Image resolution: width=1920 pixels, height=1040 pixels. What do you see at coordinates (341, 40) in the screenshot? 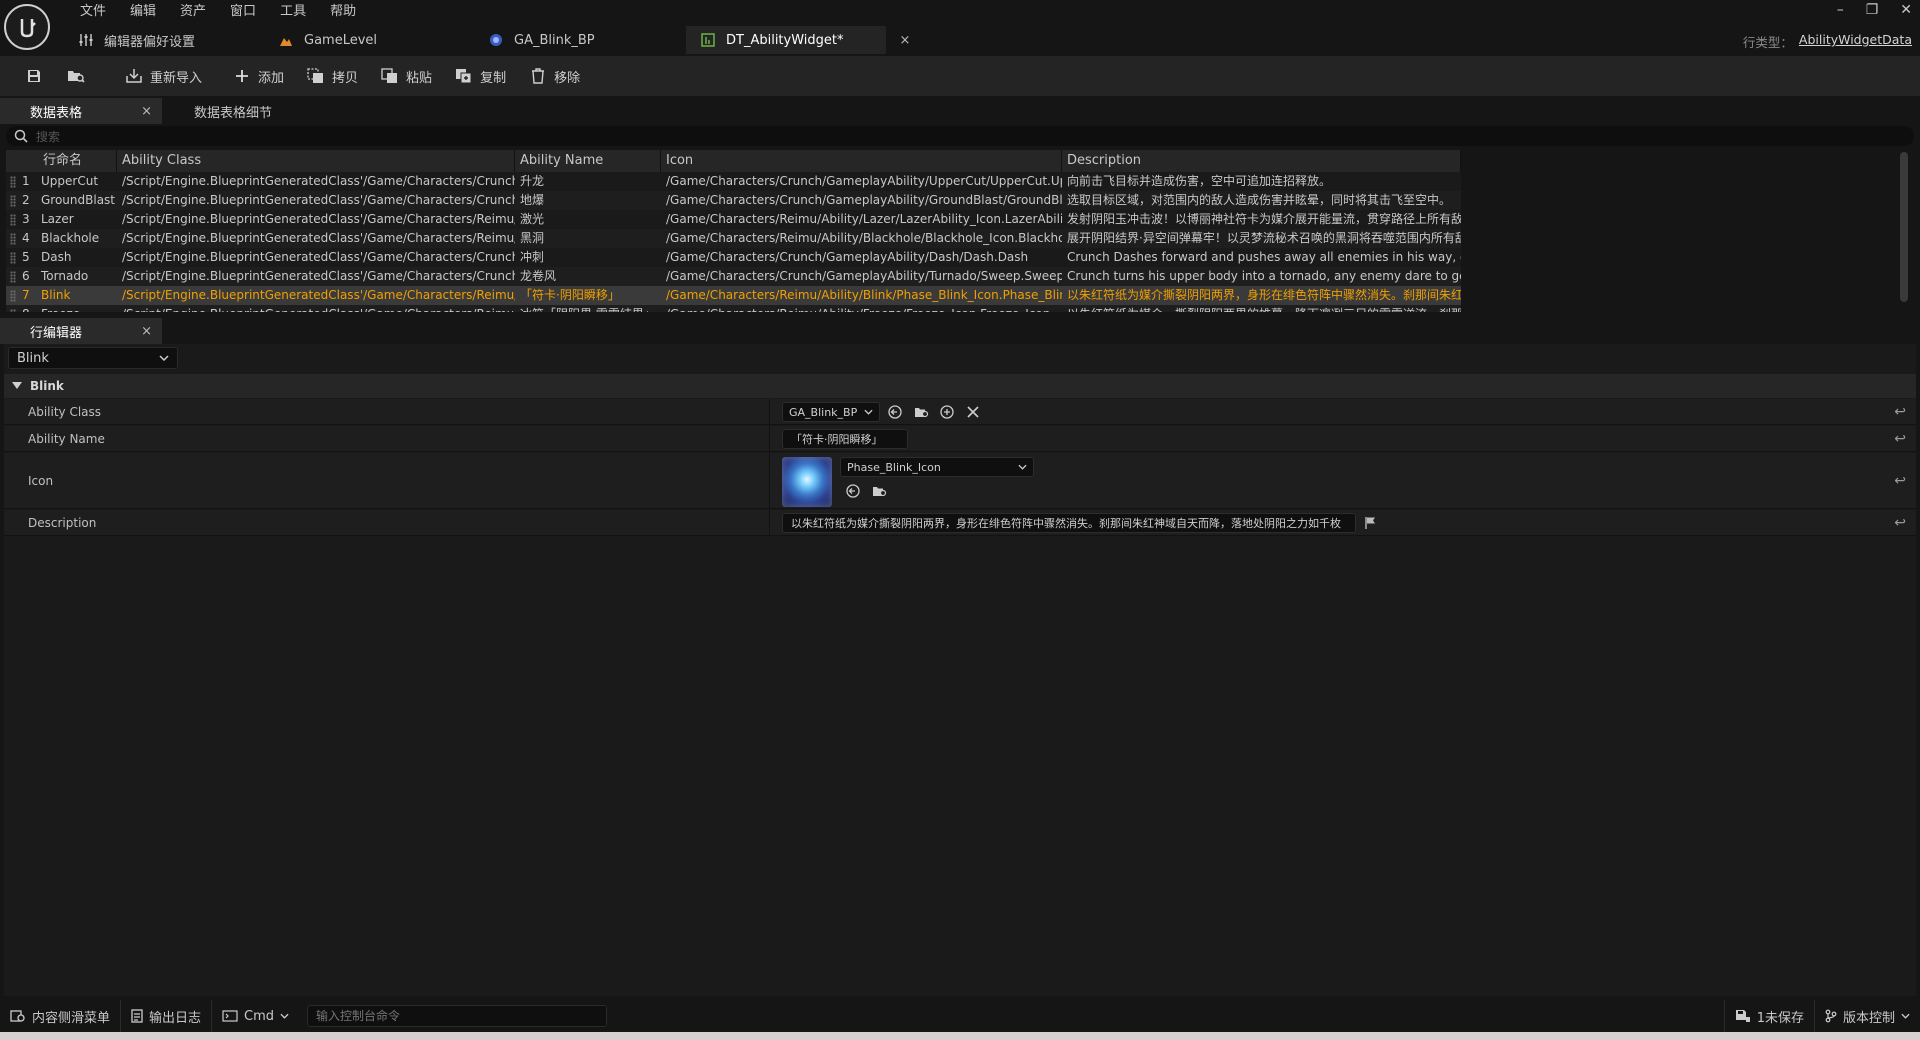
I see `tab-label: GameLevel` at bounding box center [341, 40].